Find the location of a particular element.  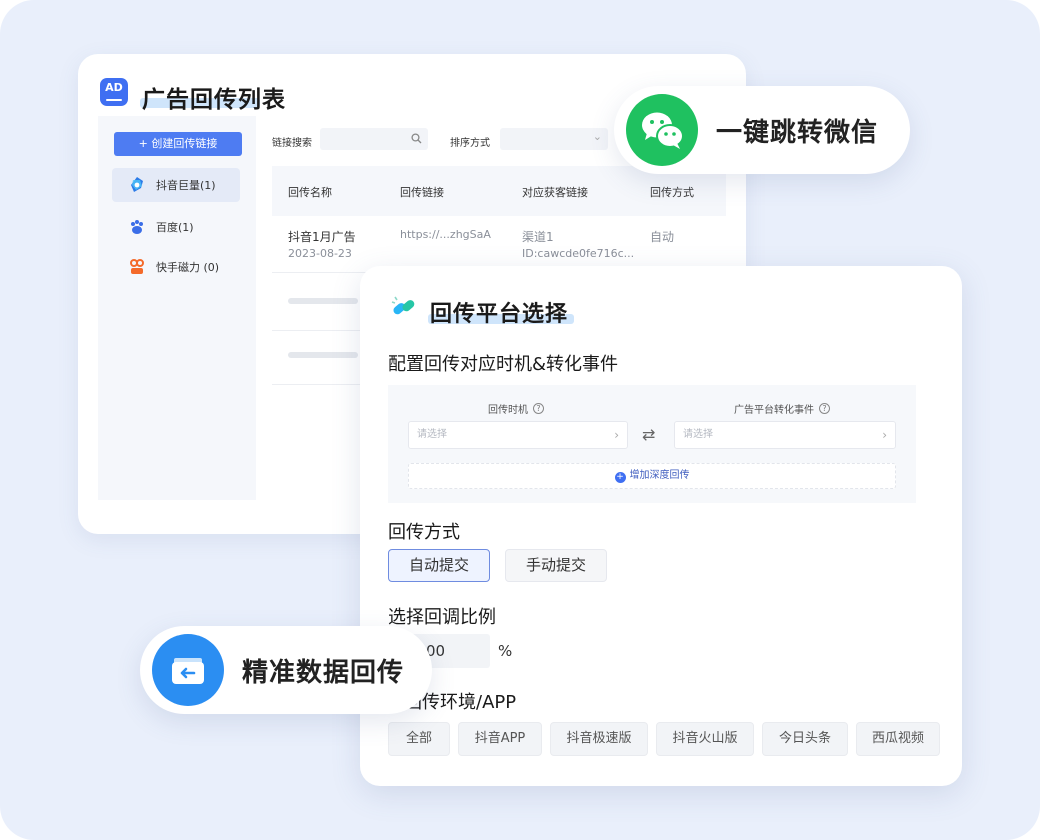

timing-label: 回传时机 is located at coordinates (508, 410).